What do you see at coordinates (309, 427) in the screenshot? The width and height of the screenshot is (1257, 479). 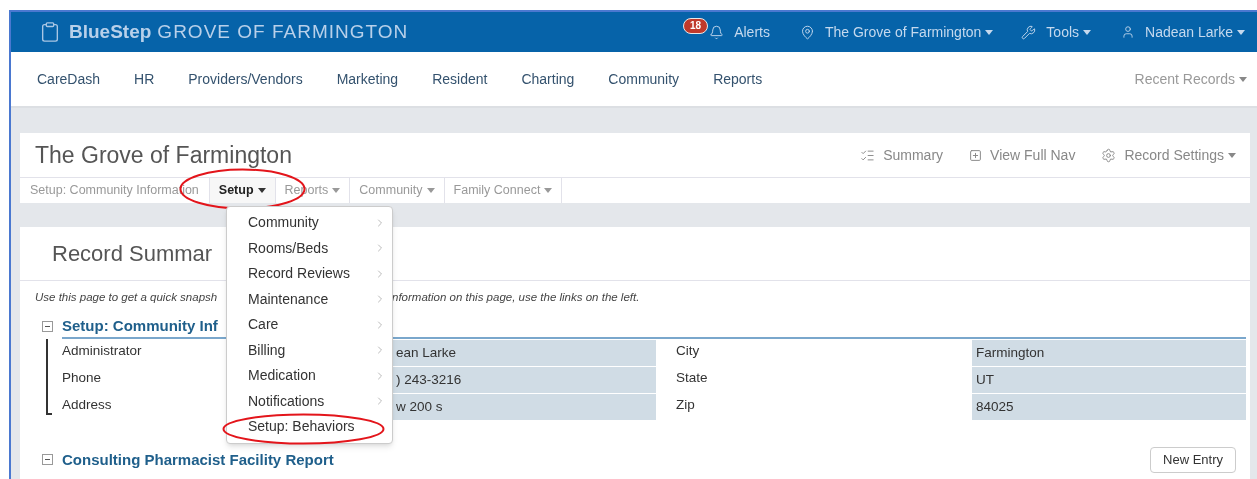 I see `menu-item: Setup: Behaviors` at bounding box center [309, 427].